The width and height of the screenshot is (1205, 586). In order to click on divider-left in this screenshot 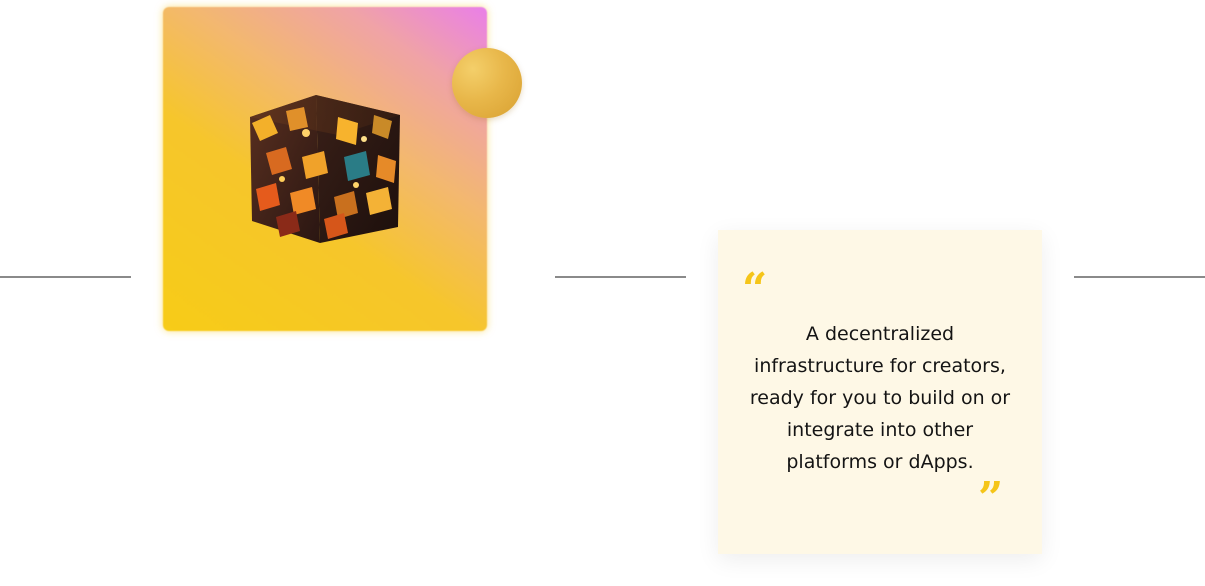, I will do `click(65, 277)`.